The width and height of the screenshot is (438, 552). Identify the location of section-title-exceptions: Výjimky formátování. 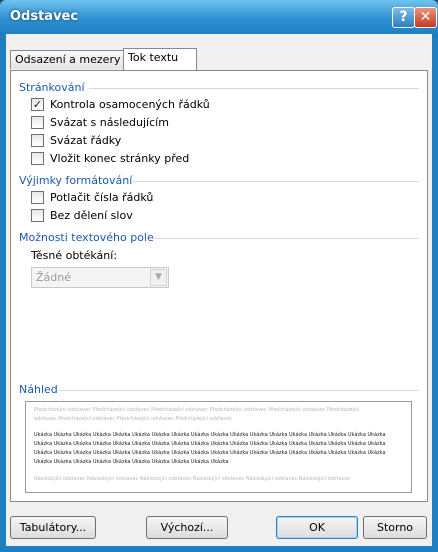
(76, 180).